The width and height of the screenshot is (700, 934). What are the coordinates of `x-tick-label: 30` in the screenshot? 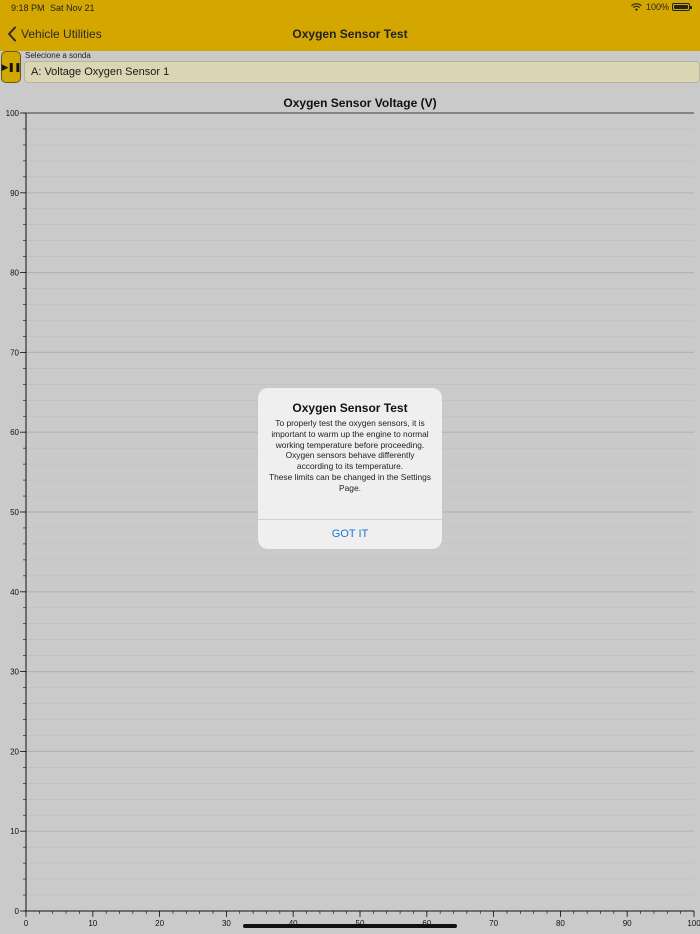 It's located at (226, 923).